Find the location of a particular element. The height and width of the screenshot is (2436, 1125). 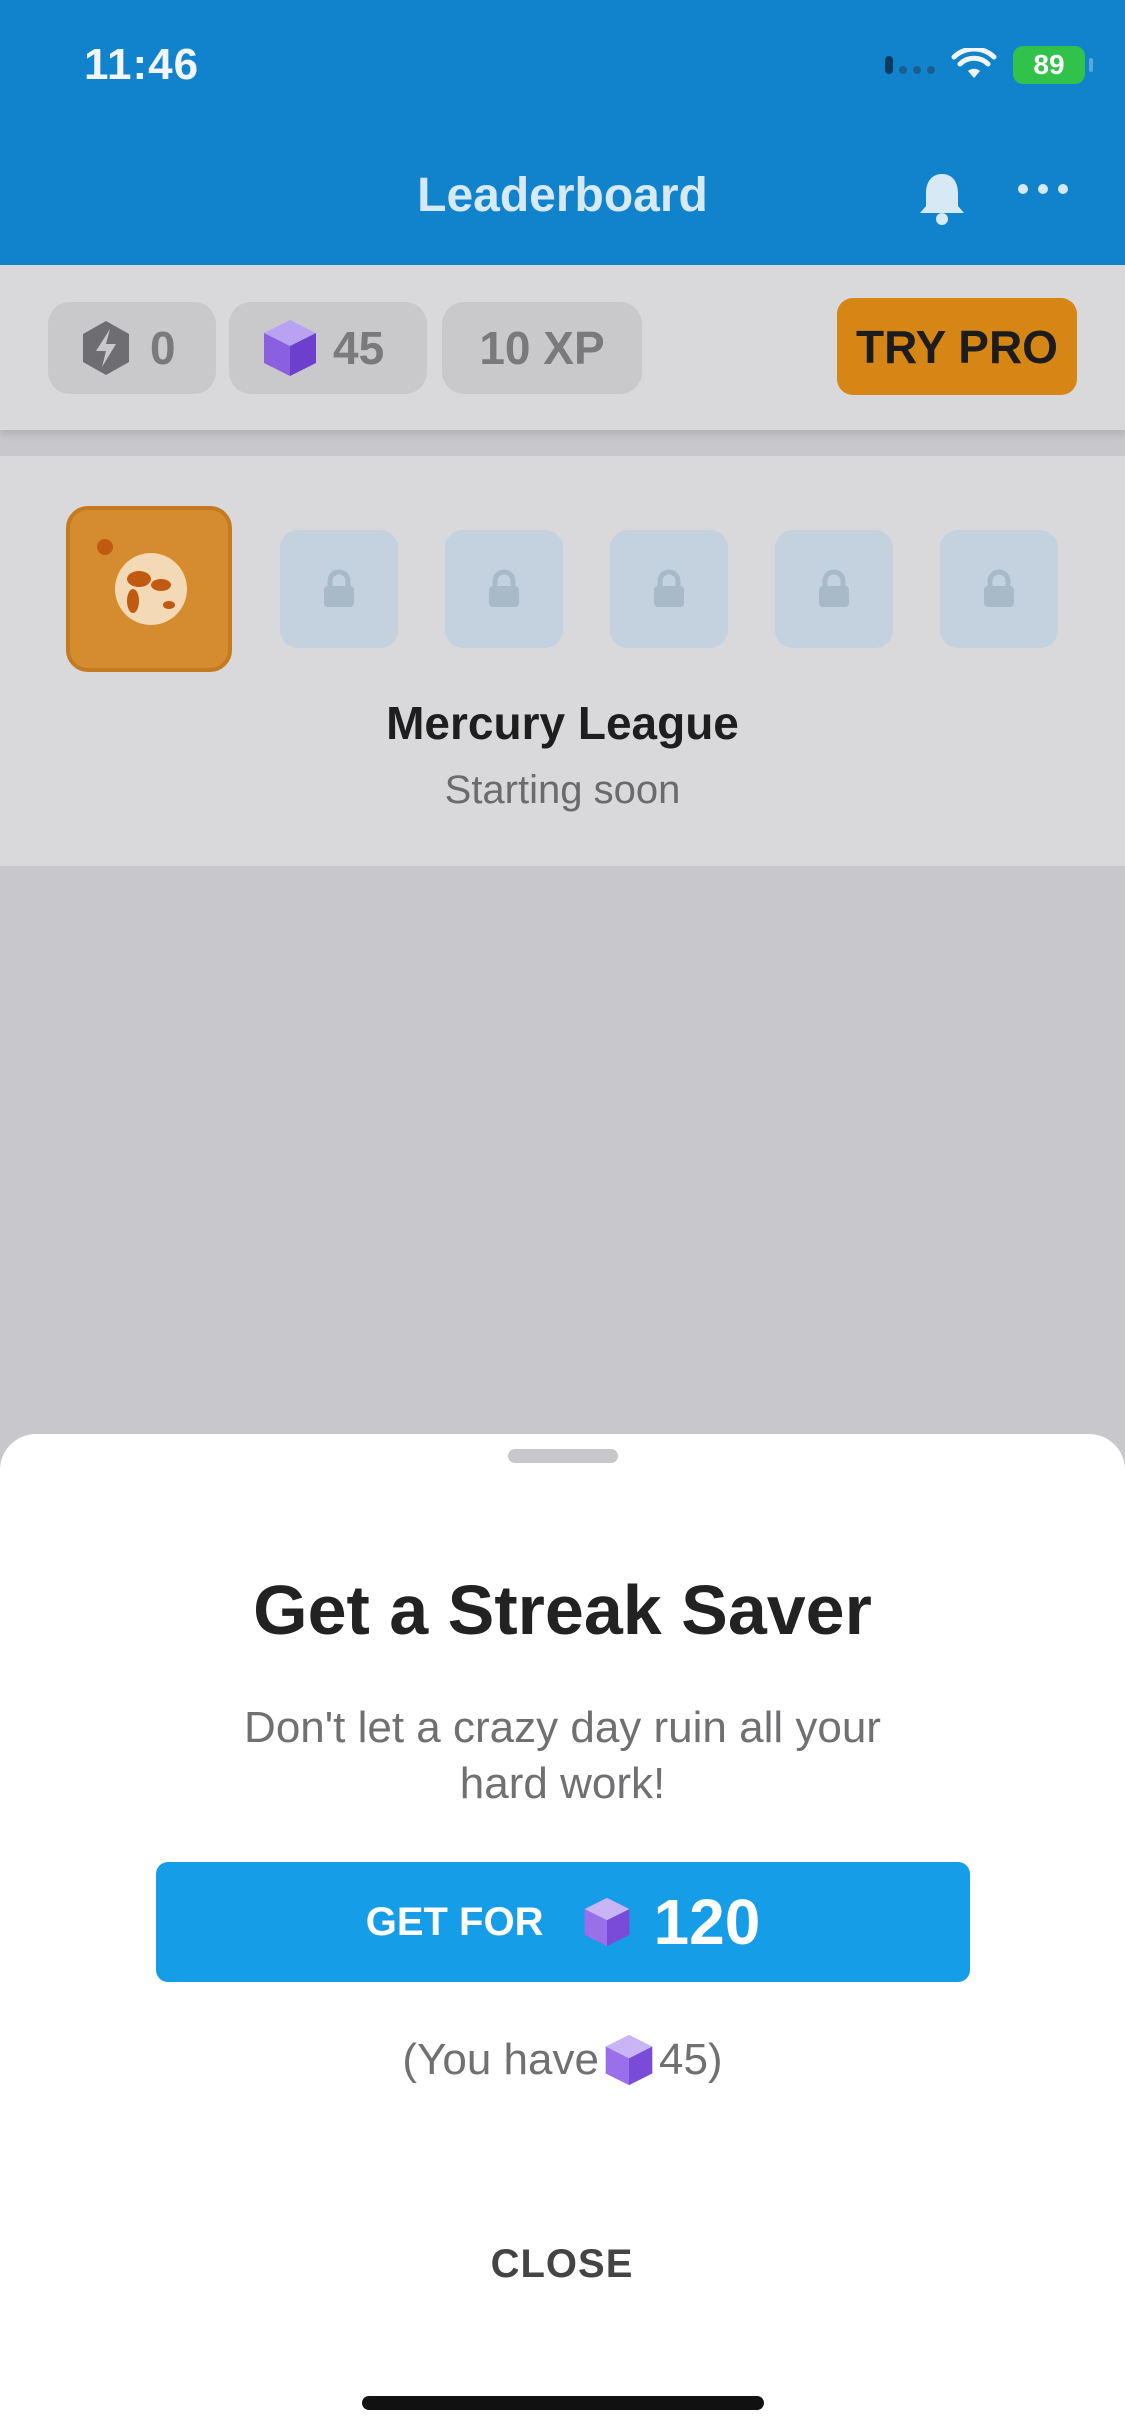

xp-chip: 10 XP is located at coordinates (542, 348).